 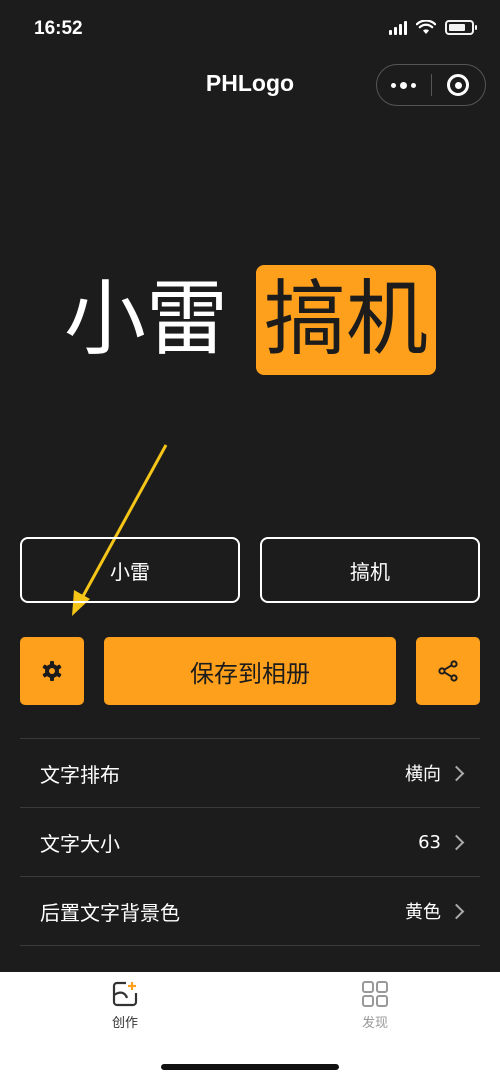 What do you see at coordinates (423, 774) in the screenshot?
I see `settings-row-value: 横向` at bounding box center [423, 774].